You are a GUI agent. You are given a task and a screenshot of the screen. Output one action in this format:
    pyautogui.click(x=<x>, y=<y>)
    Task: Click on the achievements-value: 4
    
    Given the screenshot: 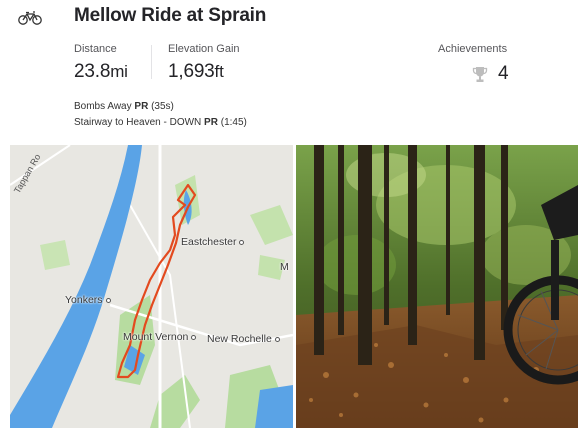 What is the action you would take?
    pyautogui.click(x=490, y=74)
    